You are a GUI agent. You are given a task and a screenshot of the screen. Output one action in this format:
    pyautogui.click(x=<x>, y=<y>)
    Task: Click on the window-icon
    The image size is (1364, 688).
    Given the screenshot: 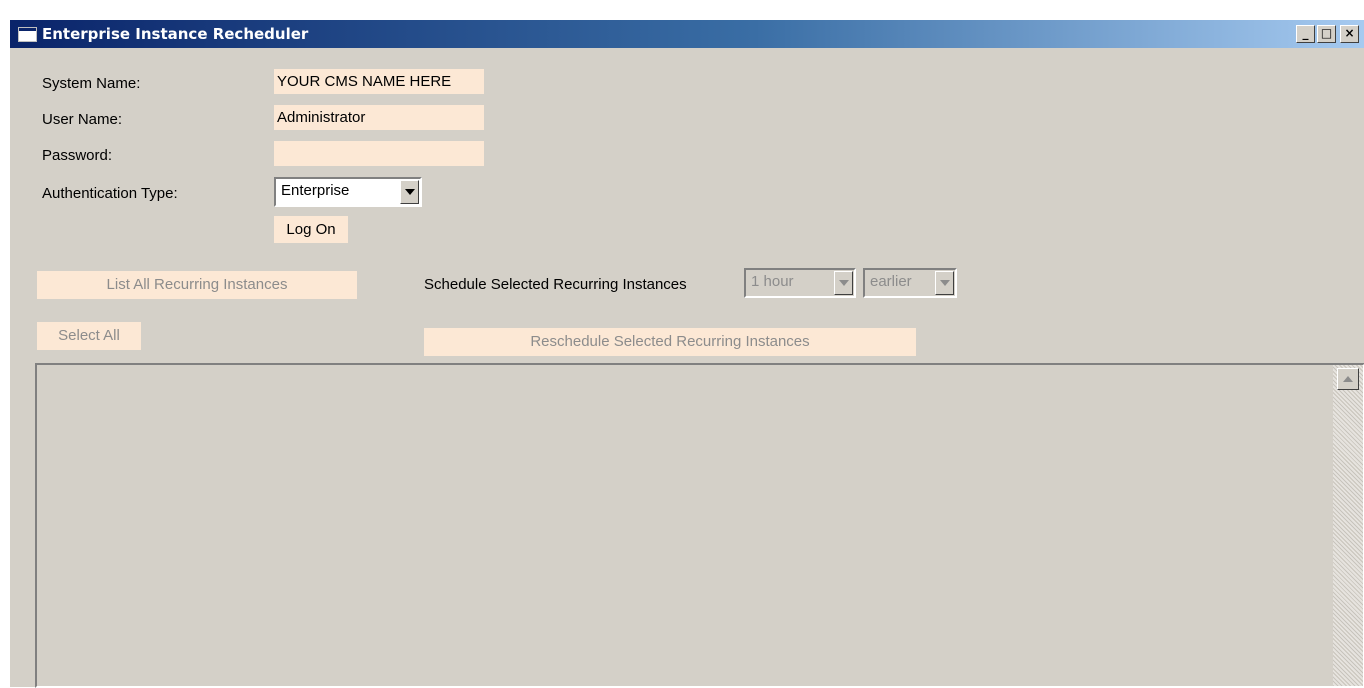 What is the action you would take?
    pyautogui.click(x=27, y=34)
    